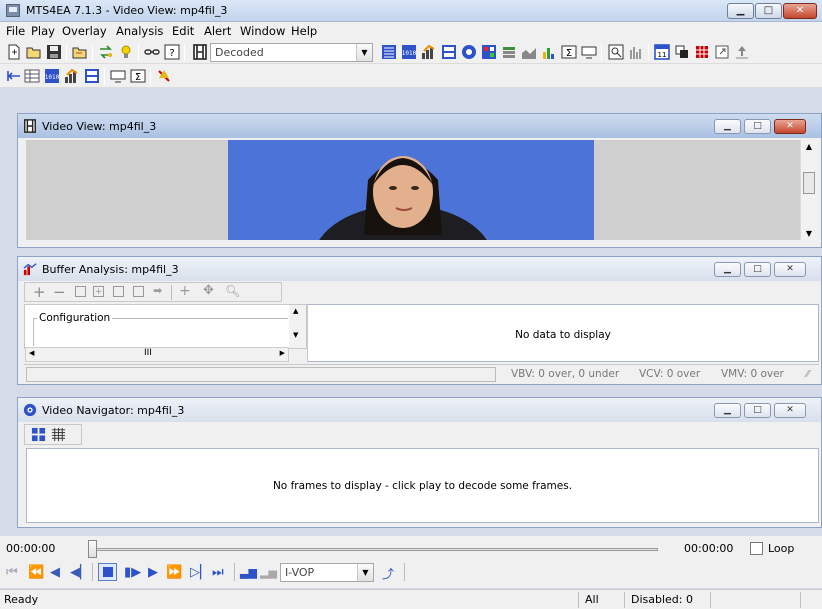 The image size is (822, 609). Describe the element at coordinates (172, 52) in the screenshot. I see `help-icon: ?` at that location.